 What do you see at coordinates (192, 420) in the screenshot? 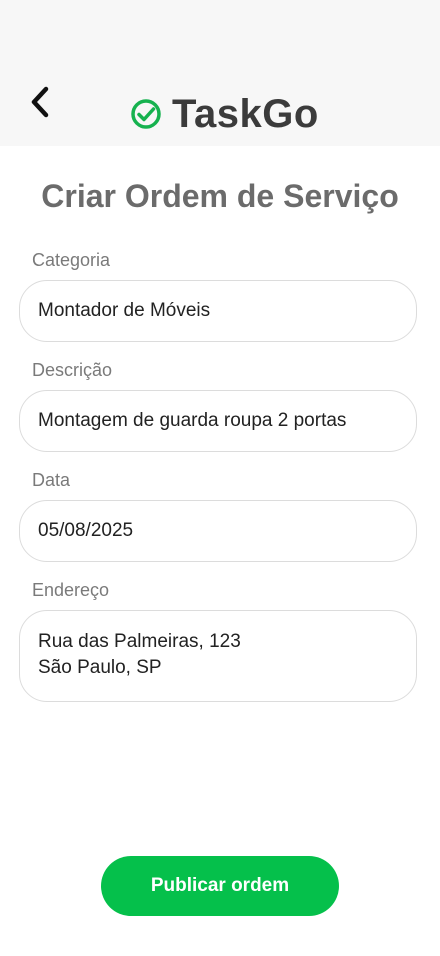
I see `description-value: Montagem de guarda roupa 2 portas` at bounding box center [192, 420].